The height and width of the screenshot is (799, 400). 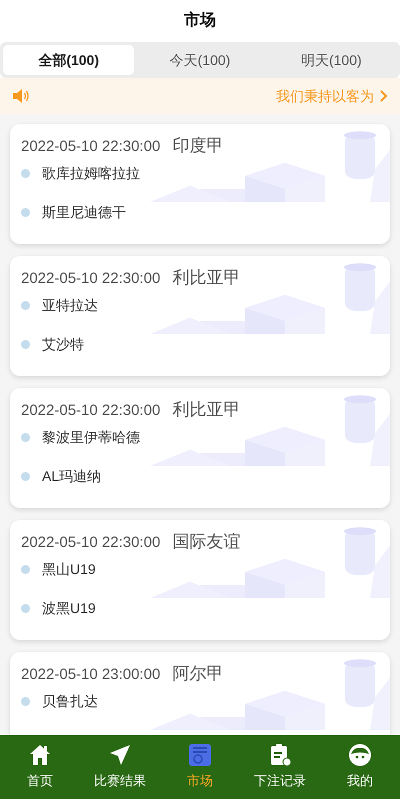 What do you see at coordinates (21, 96) in the screenshot?
I see `speaker-icon` at bounding box center [21, 96].